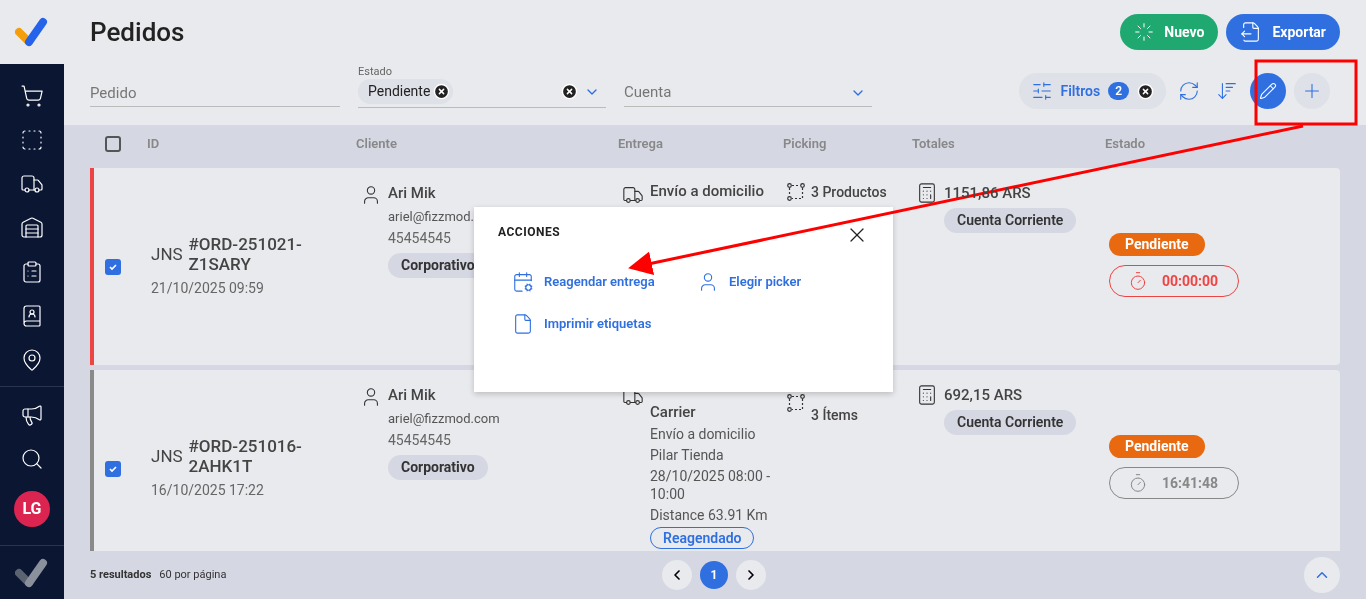 The image size is (1366, 599). Describe the element at coordinates (137, 32) in the screenshot. I see `page-title: Pedidos` at that location.